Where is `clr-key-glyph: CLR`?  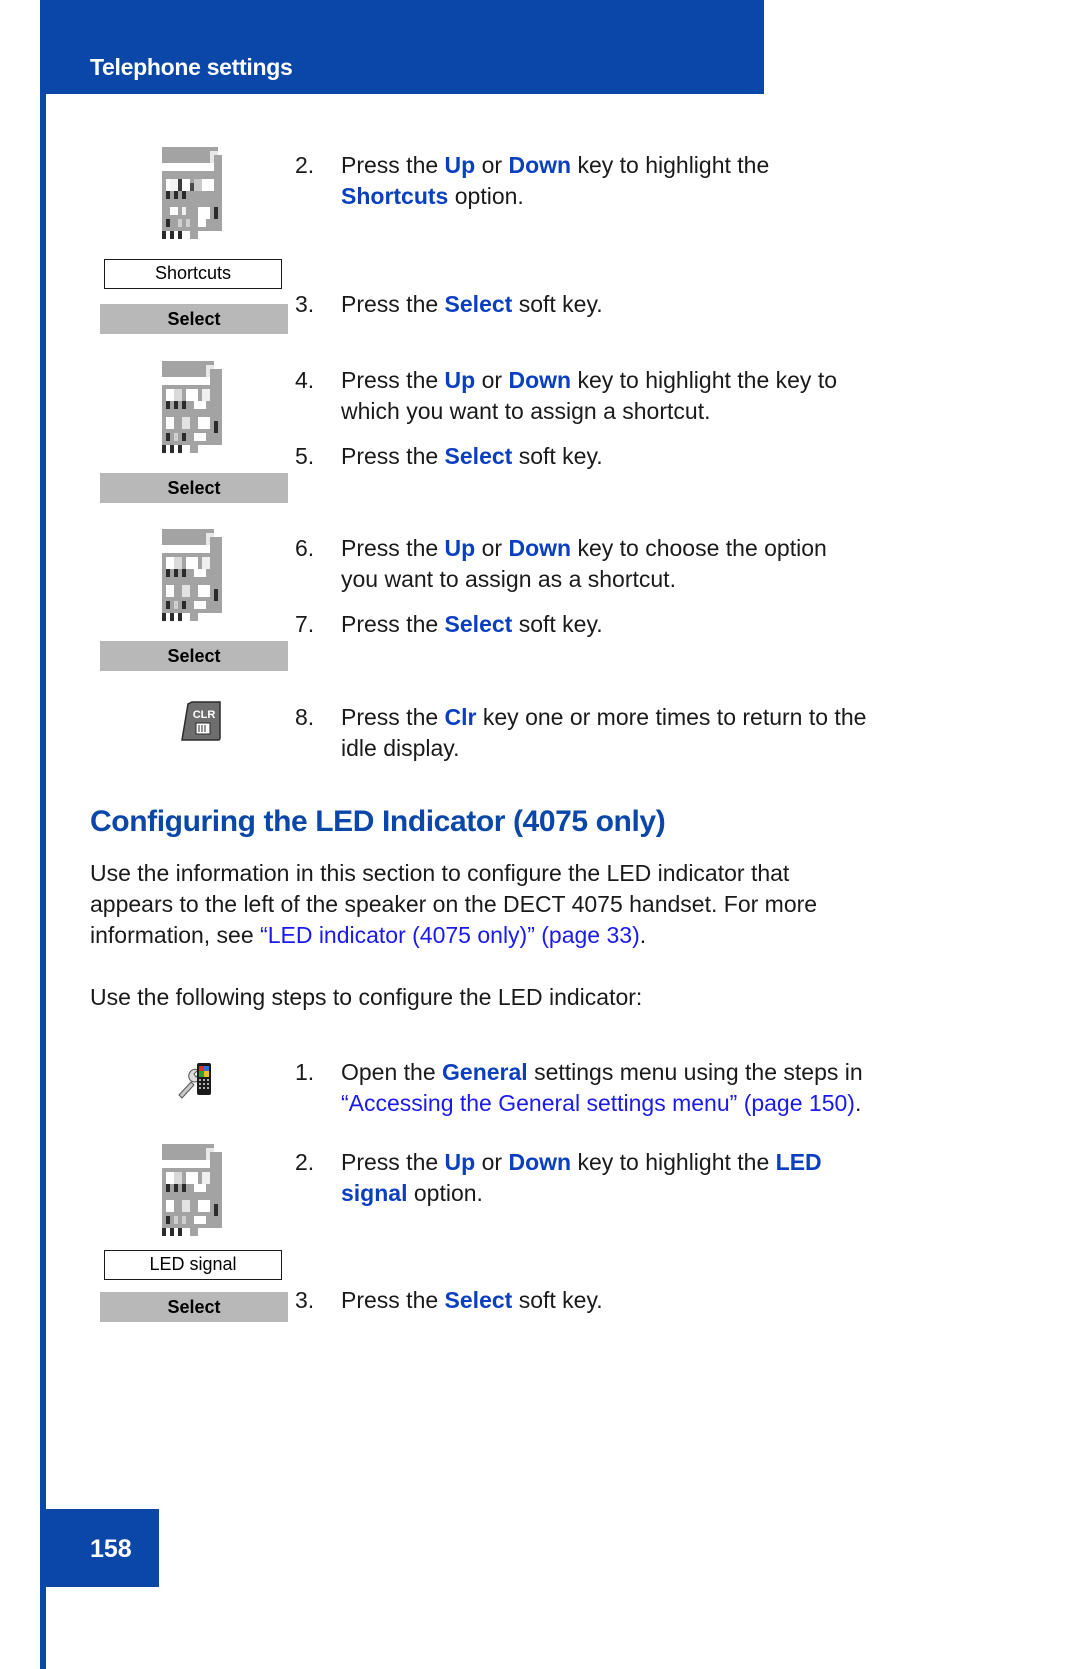 clr-key-glyph: CLR is located at coordinates (201, 721).